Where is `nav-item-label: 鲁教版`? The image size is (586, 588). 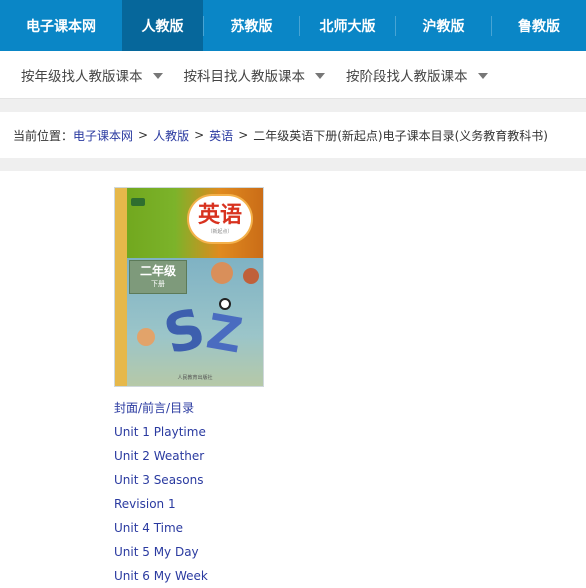
nav-item-label: 鲁教版 is located at coordinates (539, 26).